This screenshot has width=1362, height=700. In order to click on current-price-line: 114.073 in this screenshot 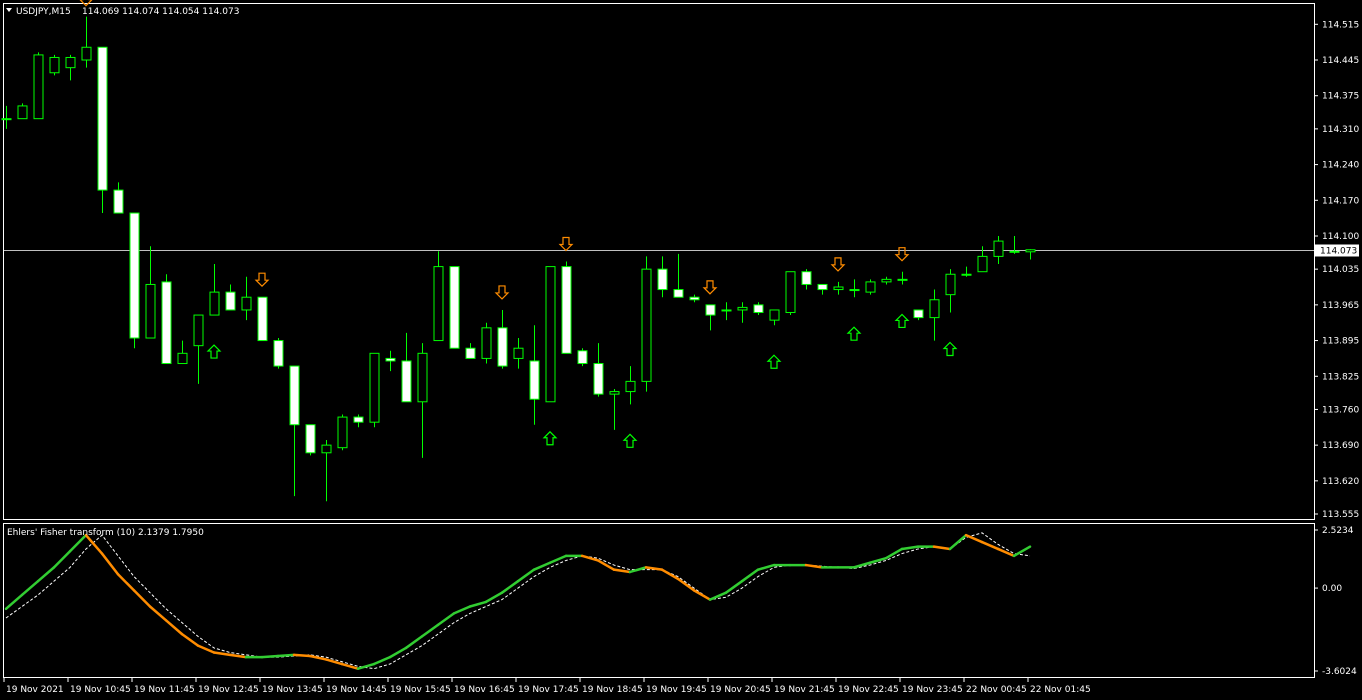, I will do `click(681, 250)`.